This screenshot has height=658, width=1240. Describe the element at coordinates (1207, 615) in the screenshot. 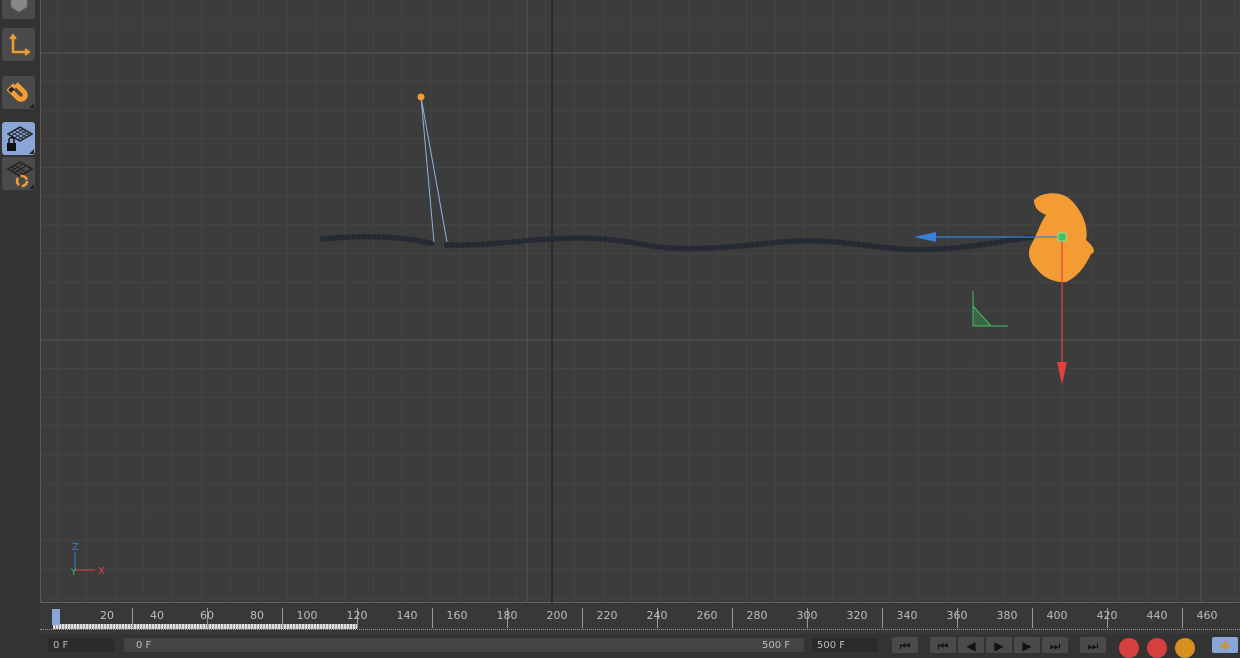

I see `ruler-tick-label: 460` at that location.